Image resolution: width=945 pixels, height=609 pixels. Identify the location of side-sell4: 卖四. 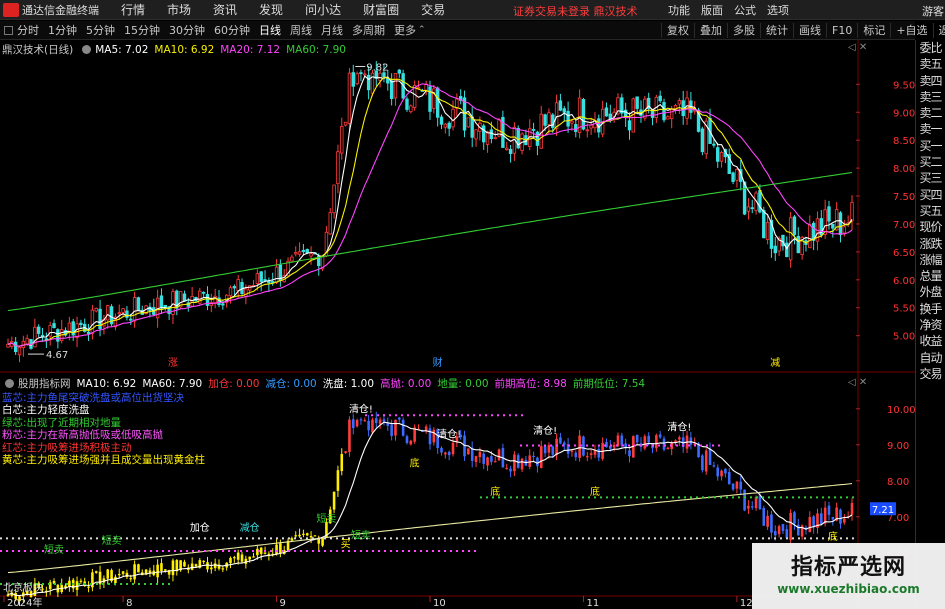
(930, 81).